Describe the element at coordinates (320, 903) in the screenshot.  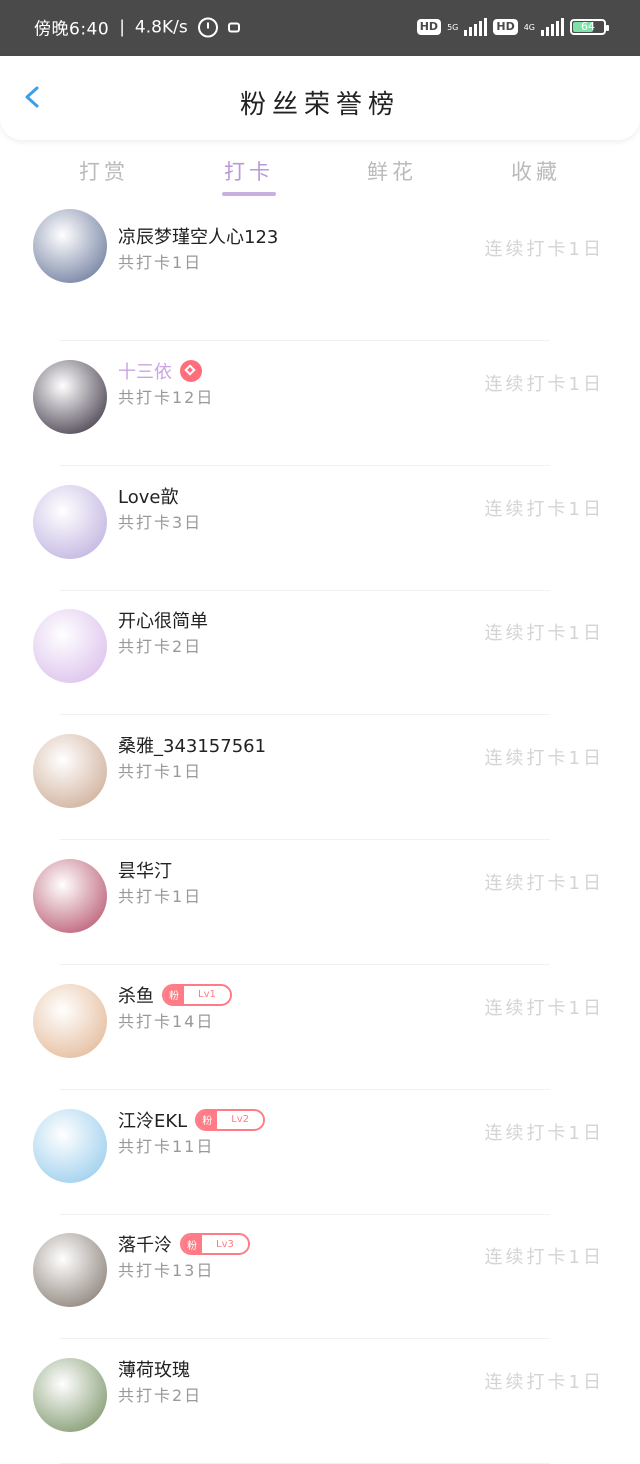
I see `list-item: 昙华汀共打卡1日 连续打卡1日` at that location.